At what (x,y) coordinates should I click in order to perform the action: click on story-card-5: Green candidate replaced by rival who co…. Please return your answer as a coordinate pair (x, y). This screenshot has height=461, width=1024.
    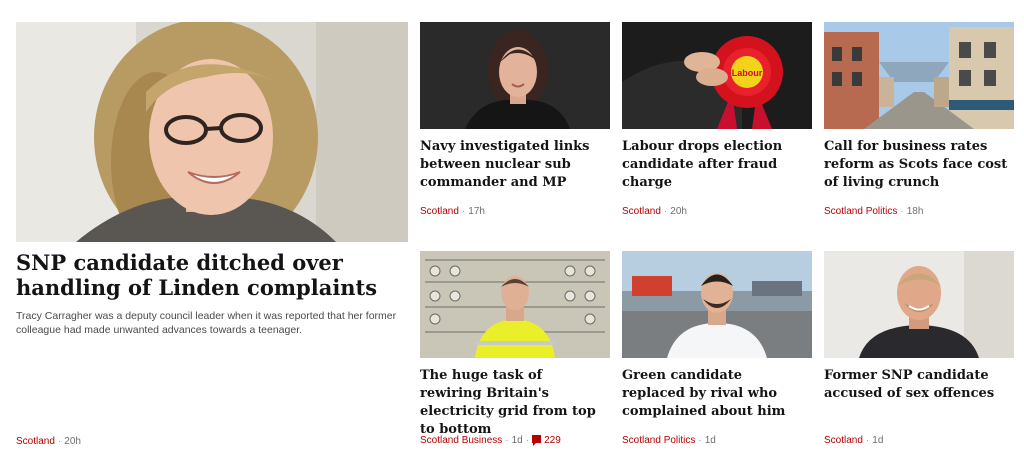
    Looking at the image, I should click on (717, 351).